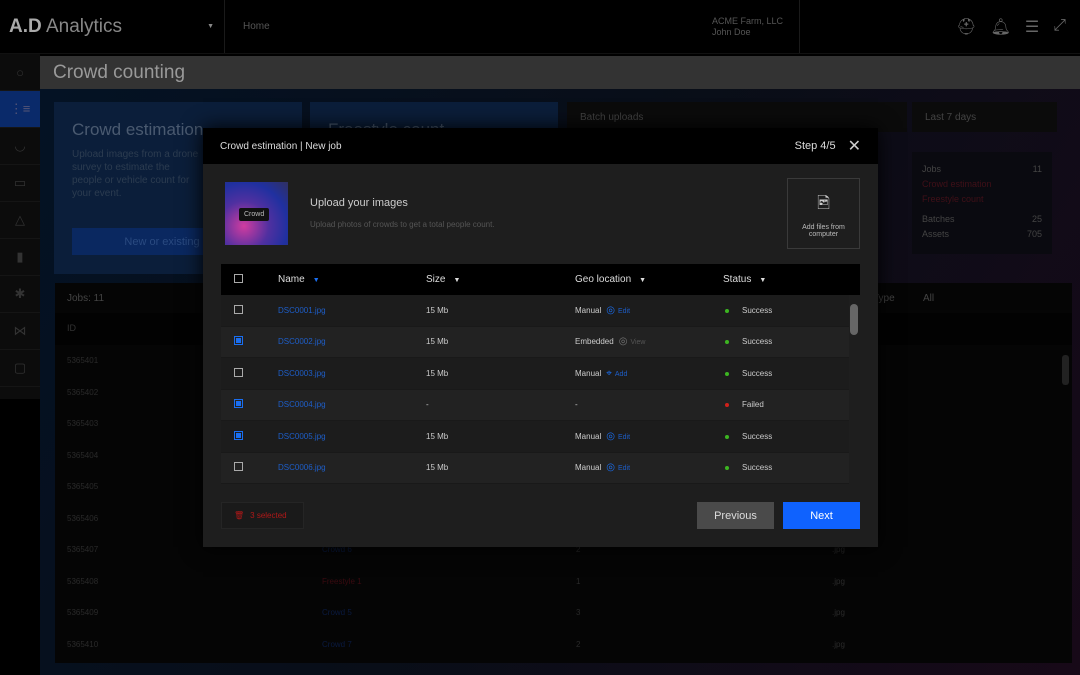  Describe the element at coordinates (20, 220) in the screenshot. I see `sidebar-item-4: △` at that location.